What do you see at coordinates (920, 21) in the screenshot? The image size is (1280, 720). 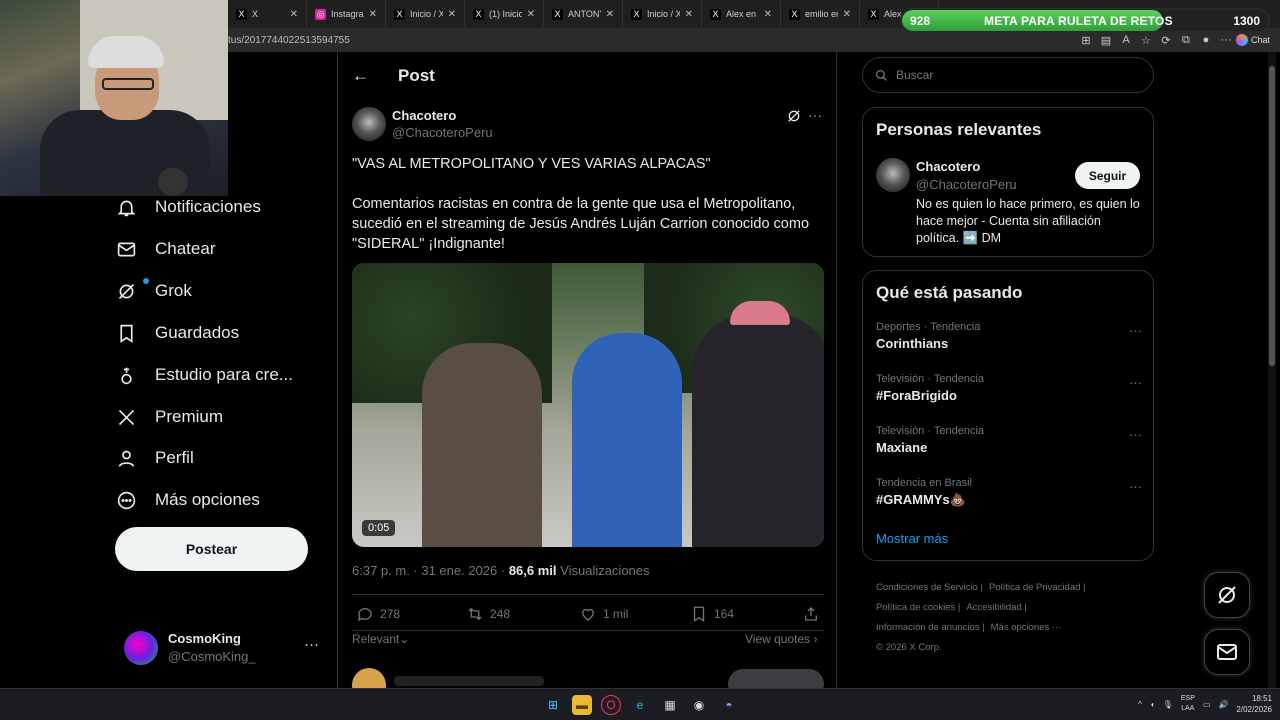 I see `goal-current: 928` at bounding box center [920, 21].